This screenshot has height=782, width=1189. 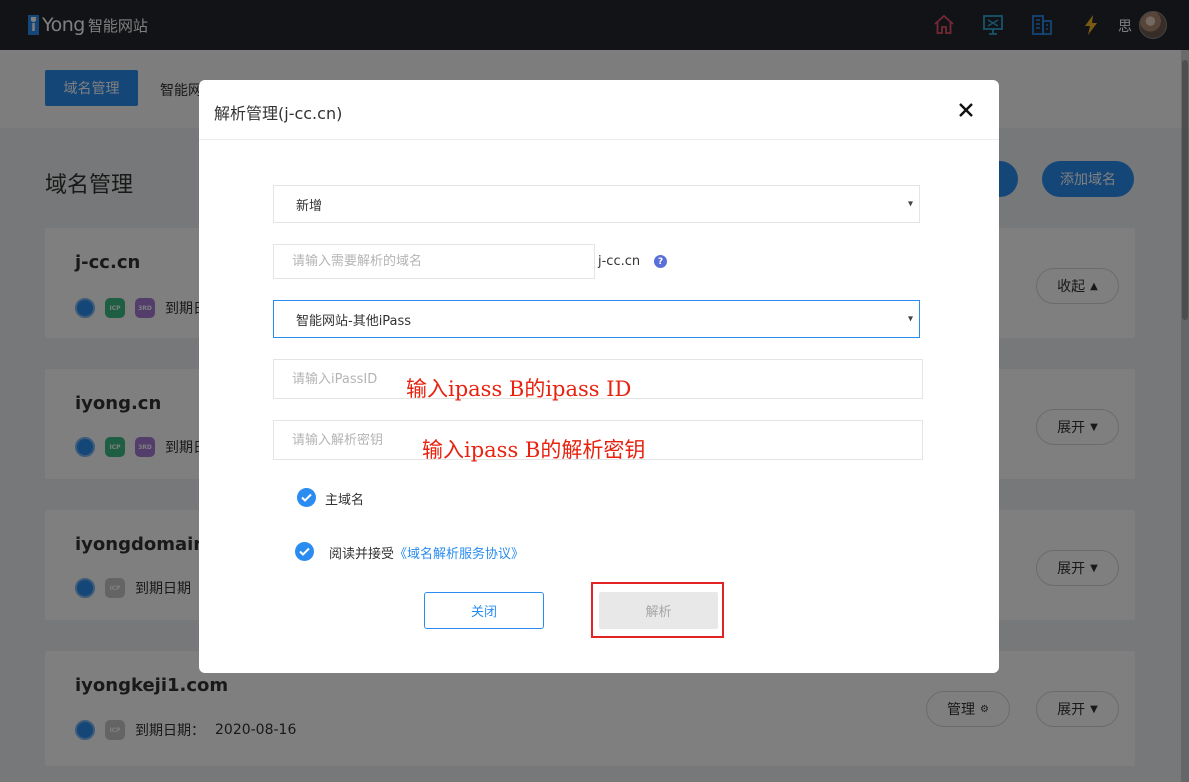 What do you see at coordinates (599, 110) in the screenshot?
I see `dialog-header: 解析管理(j-cc.cn)` at bounding box center [599, 110].